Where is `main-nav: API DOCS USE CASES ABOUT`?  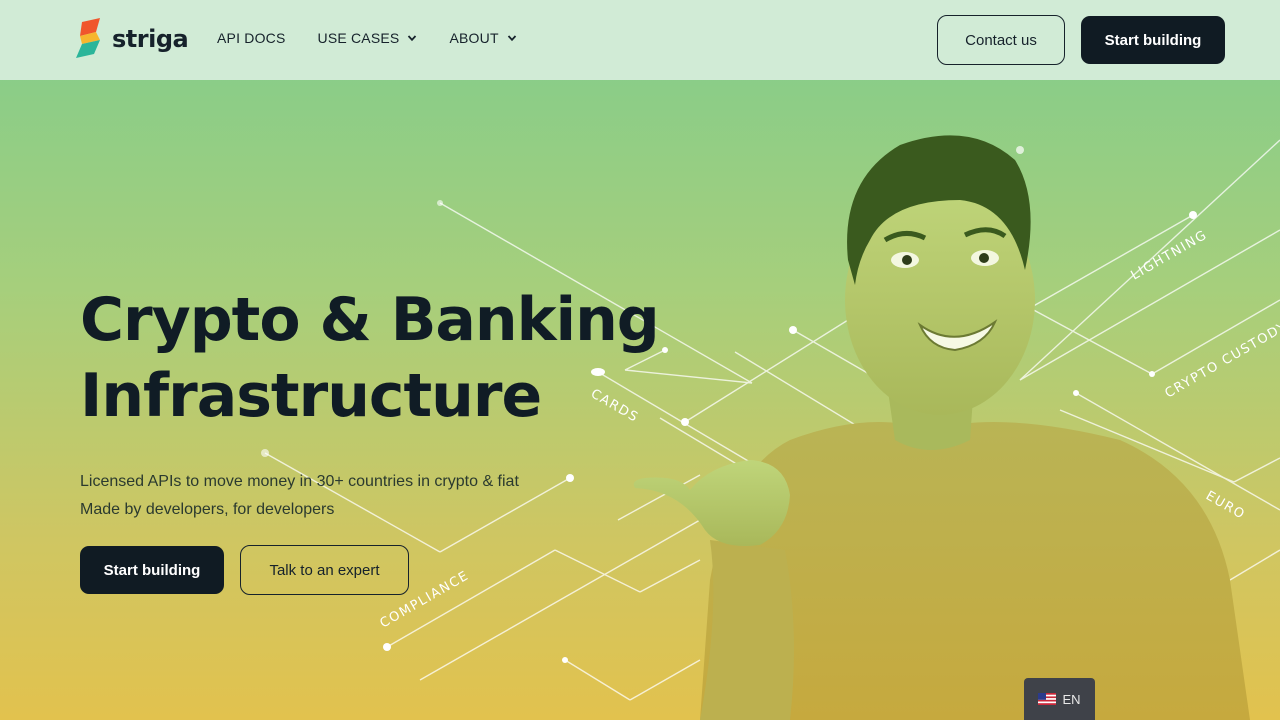
main-nav: API DOCS USE CASES ABOUT is located at coordinates (367, 38).